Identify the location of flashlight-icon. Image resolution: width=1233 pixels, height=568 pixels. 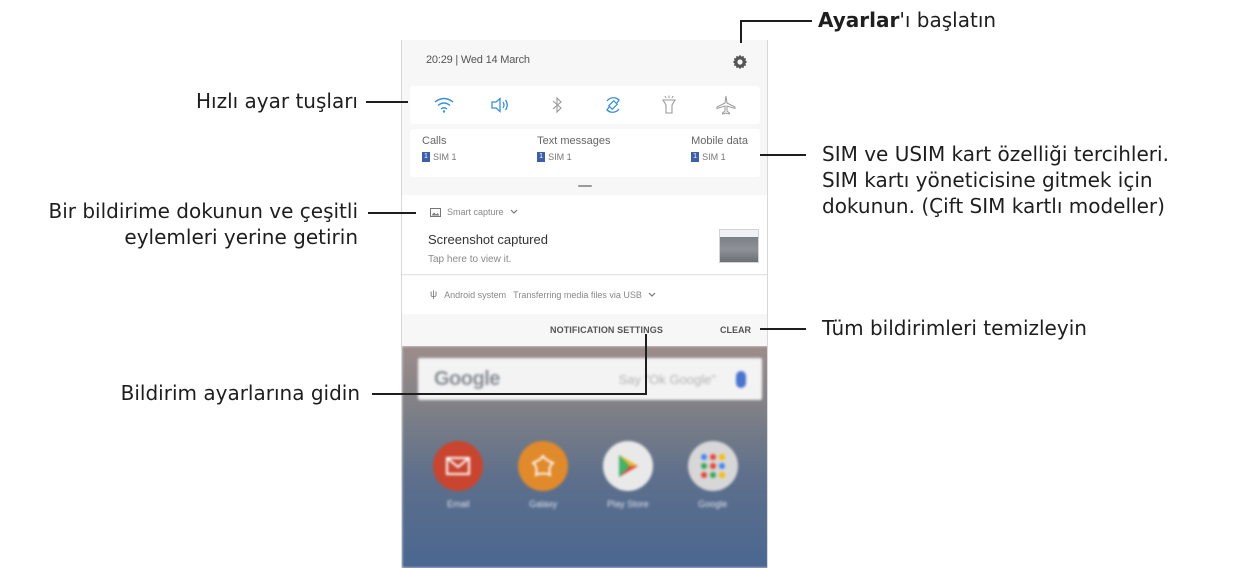
(669, 105).